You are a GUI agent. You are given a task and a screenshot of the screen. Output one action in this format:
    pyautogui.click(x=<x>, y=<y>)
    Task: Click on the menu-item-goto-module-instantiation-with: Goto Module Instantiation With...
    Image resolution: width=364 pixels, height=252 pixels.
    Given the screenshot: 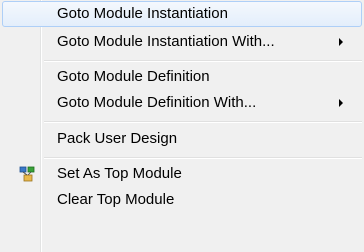 What is the action you would take?
    pyautogui.click(x=182, y=42)
    